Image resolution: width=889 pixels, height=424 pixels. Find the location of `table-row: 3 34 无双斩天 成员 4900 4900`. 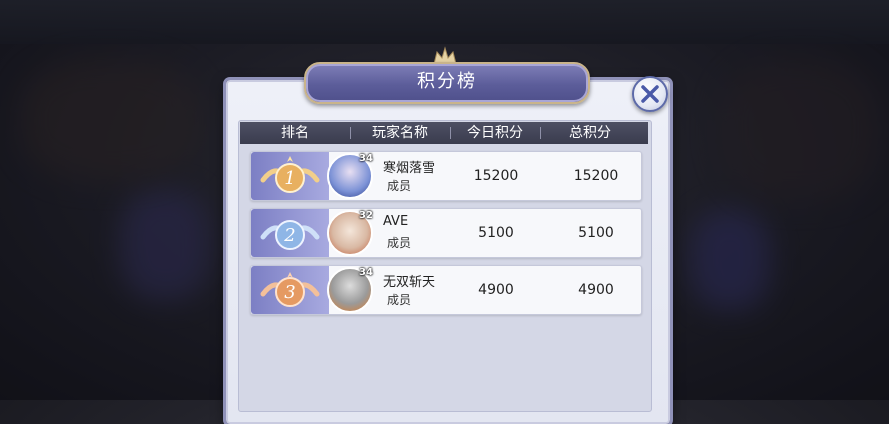

table-row: 3 34 无双斩天 成员 4900 4900 is located at coordinates (446, 290).